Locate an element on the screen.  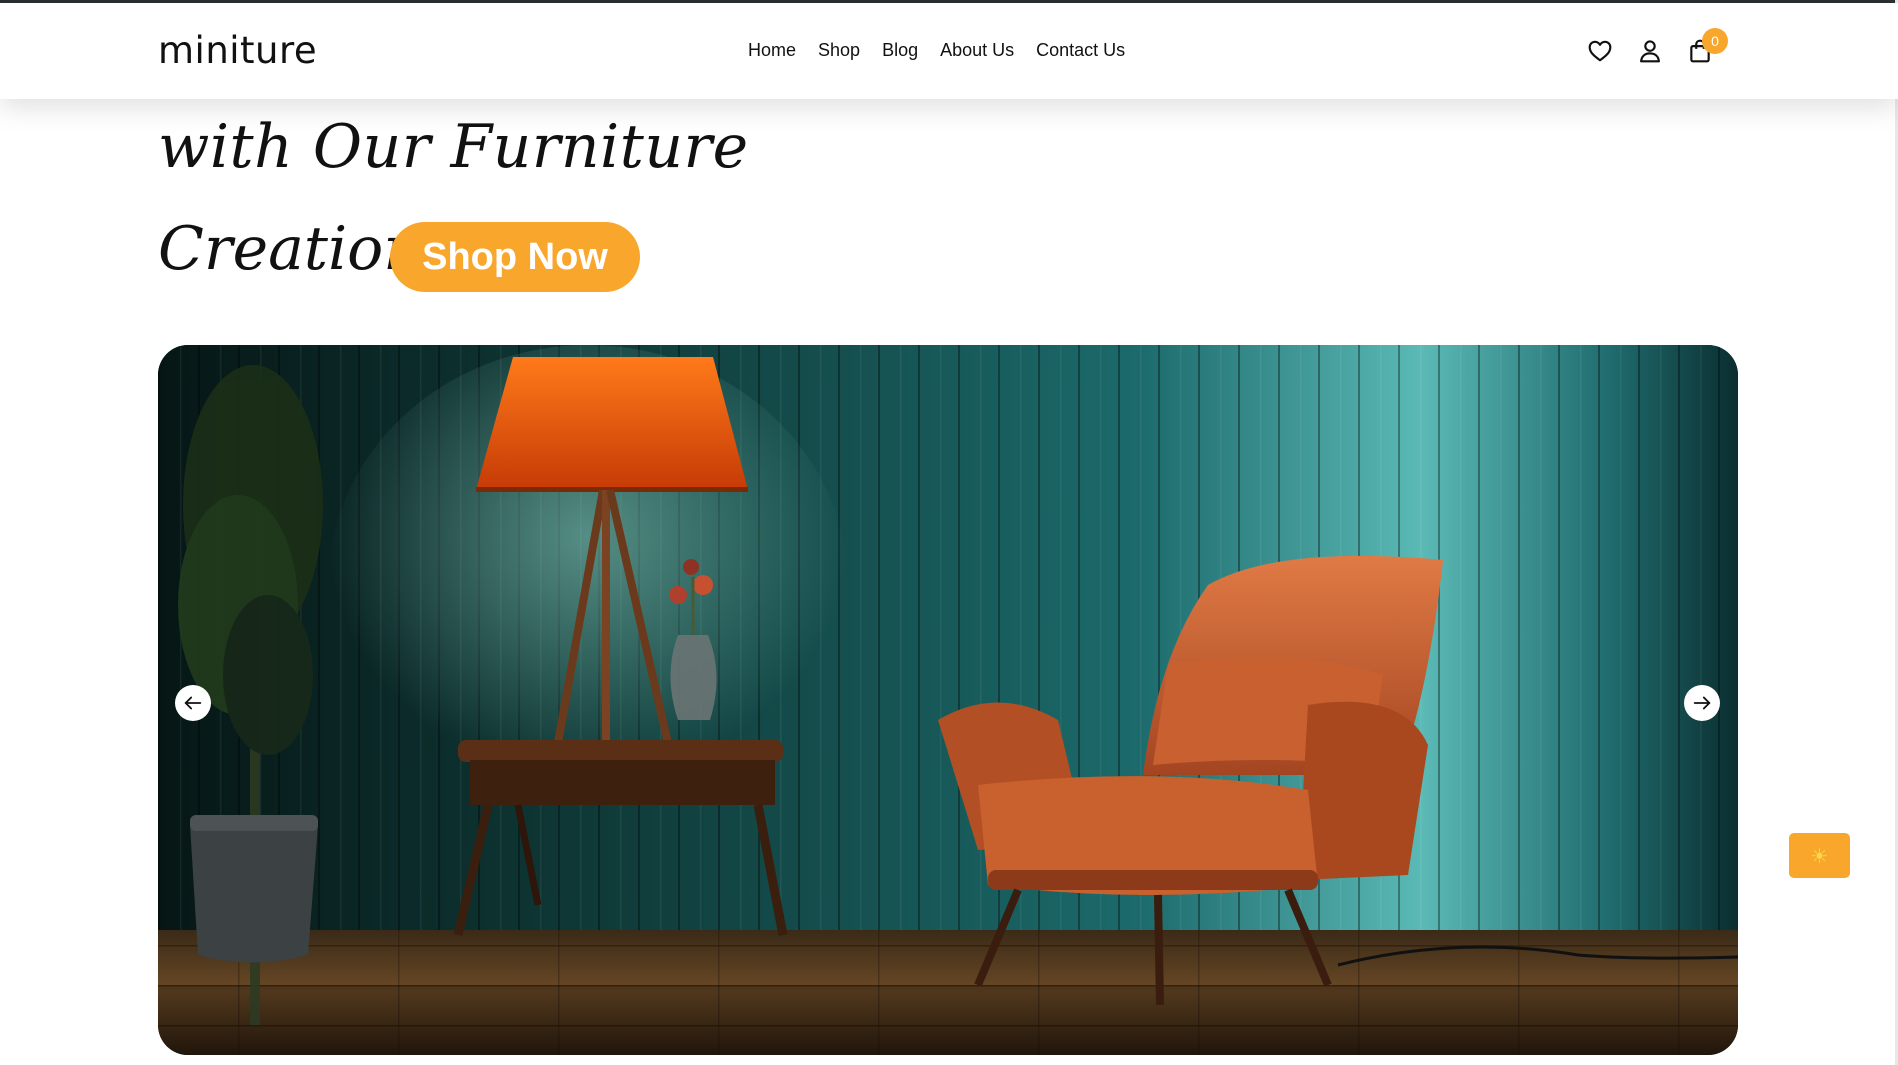
sun-icon: ☀ is located at coordinates (1819, 855).